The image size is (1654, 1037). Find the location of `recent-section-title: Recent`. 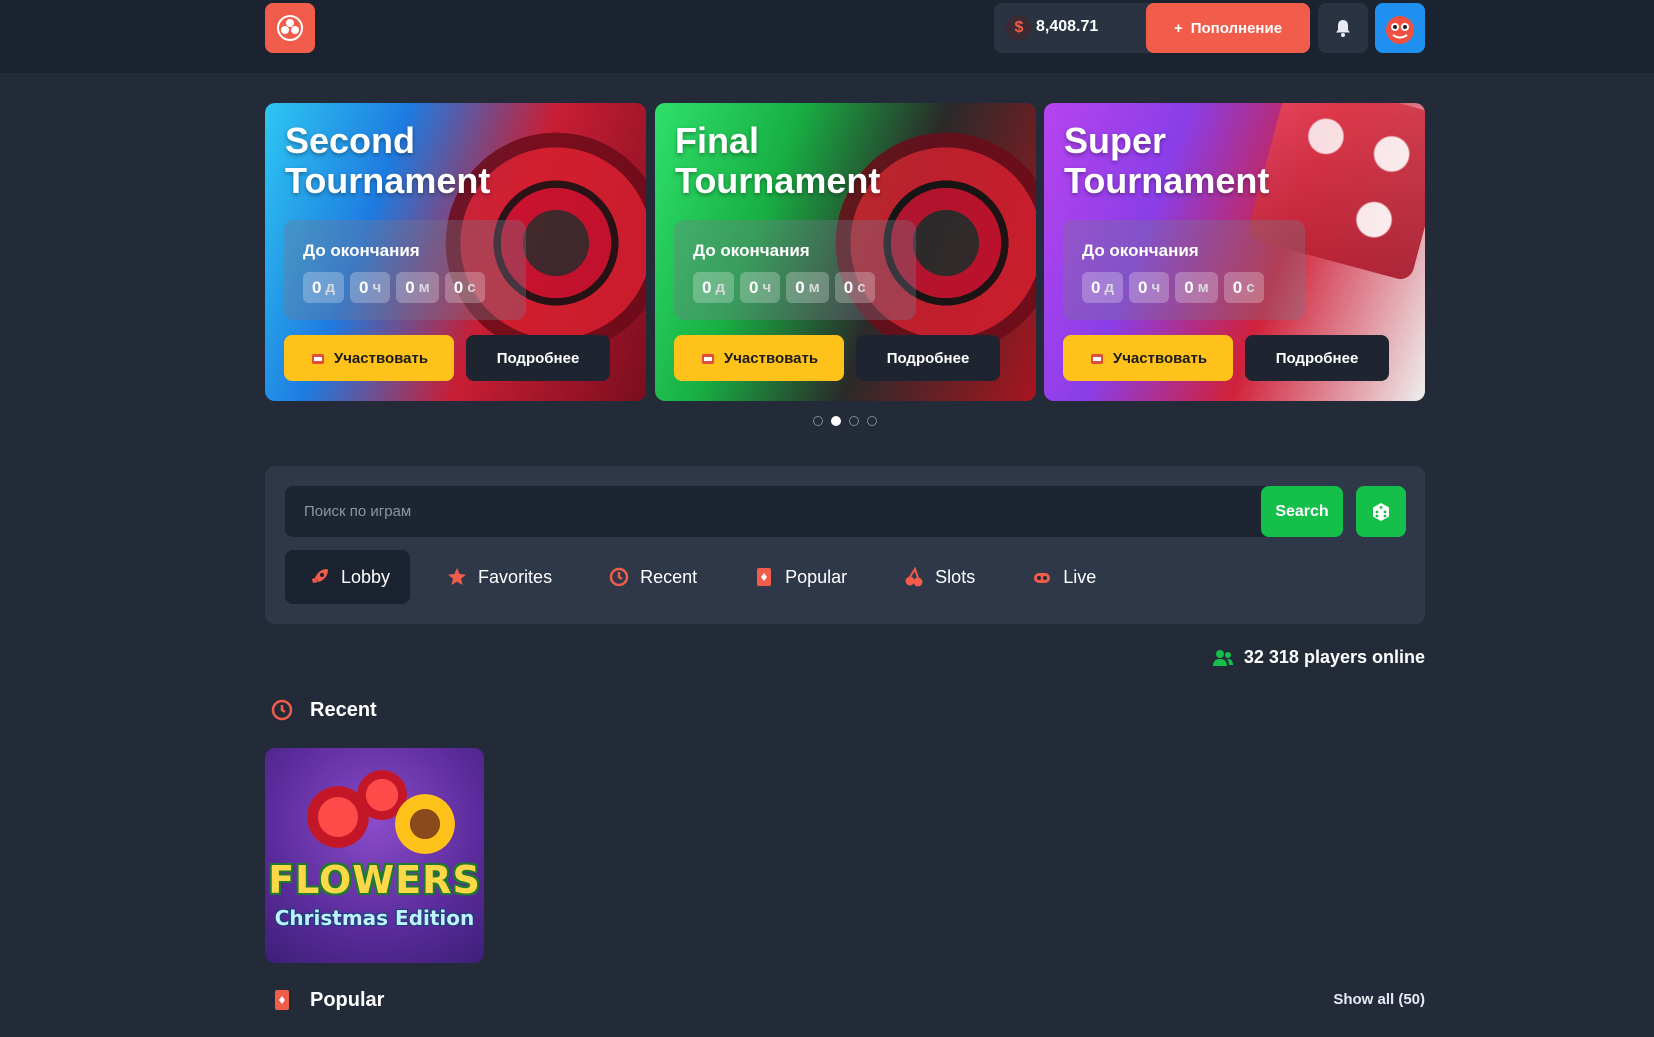

recent-section-title: Recent is located at coordinates (323, 710).